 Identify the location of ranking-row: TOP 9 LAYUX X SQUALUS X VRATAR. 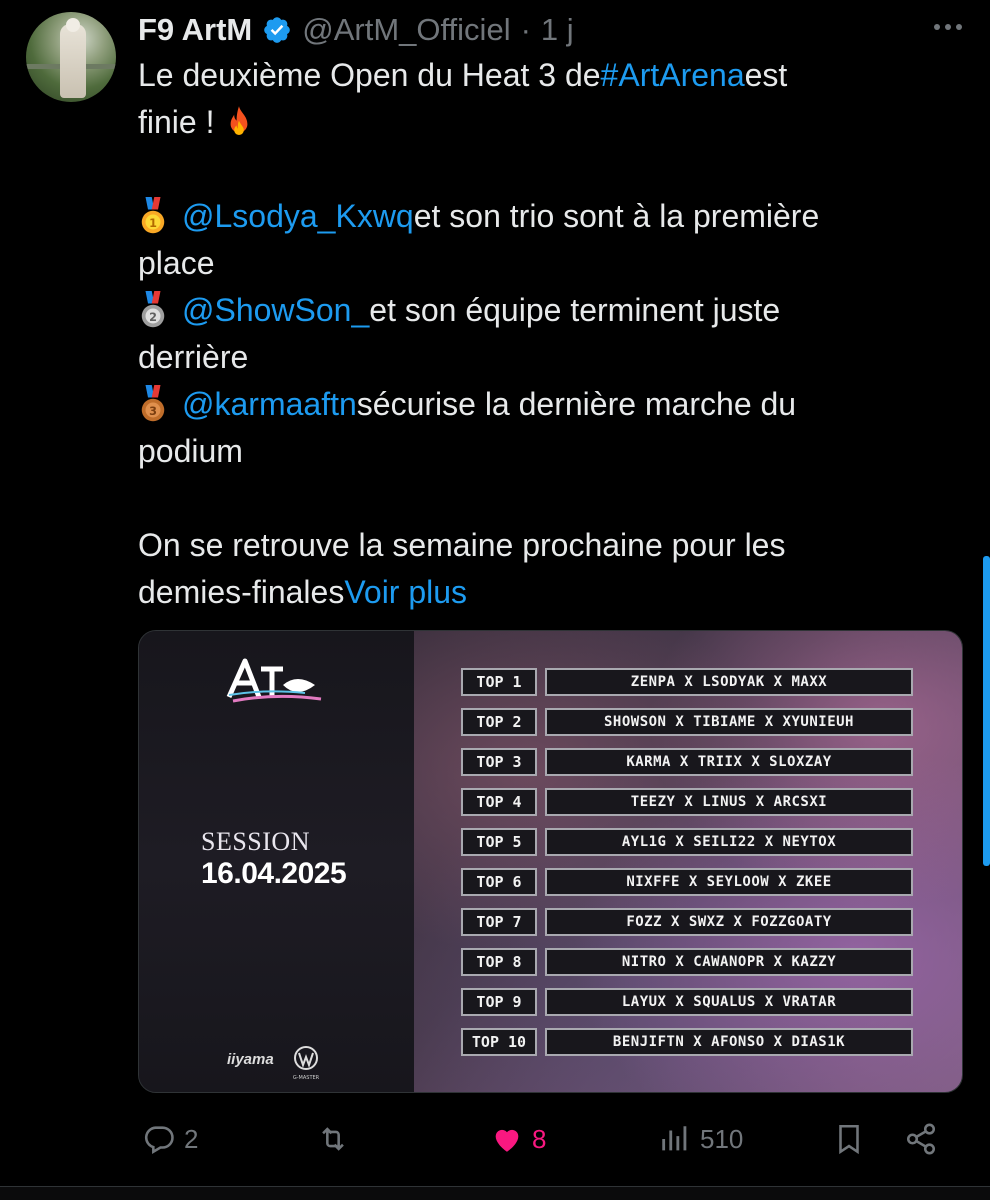
(687, 1002).